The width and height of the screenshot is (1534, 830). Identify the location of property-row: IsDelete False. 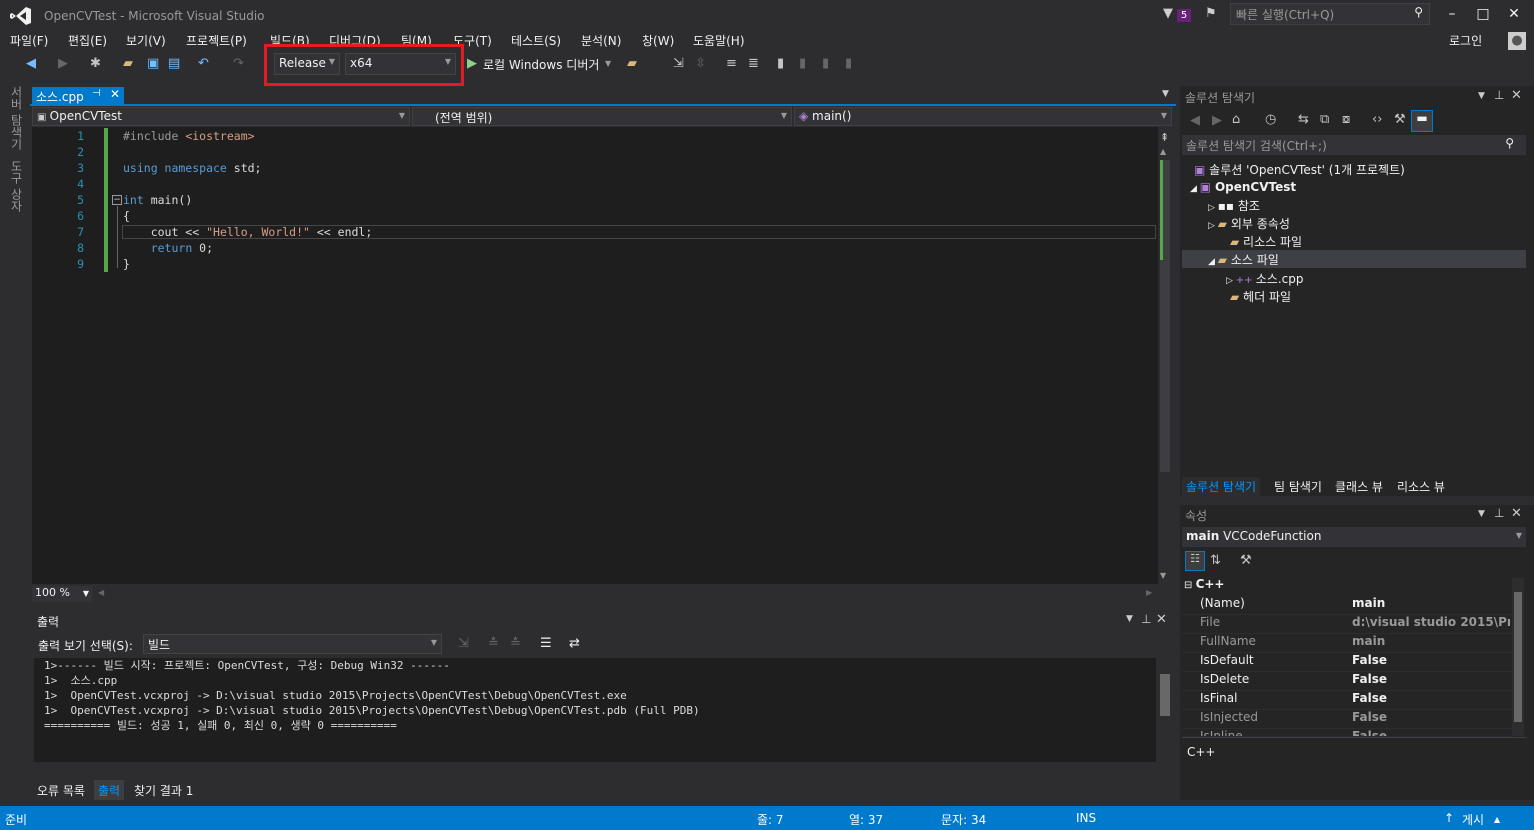
(1347, 681).